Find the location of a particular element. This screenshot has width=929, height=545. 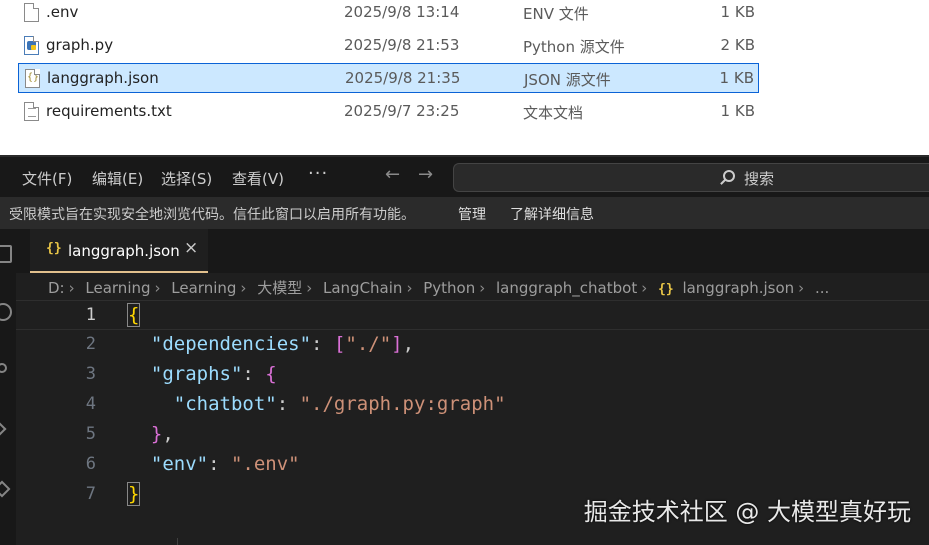

file-date: 2025/9/8 21:35 is located at coordinates (403, 78).